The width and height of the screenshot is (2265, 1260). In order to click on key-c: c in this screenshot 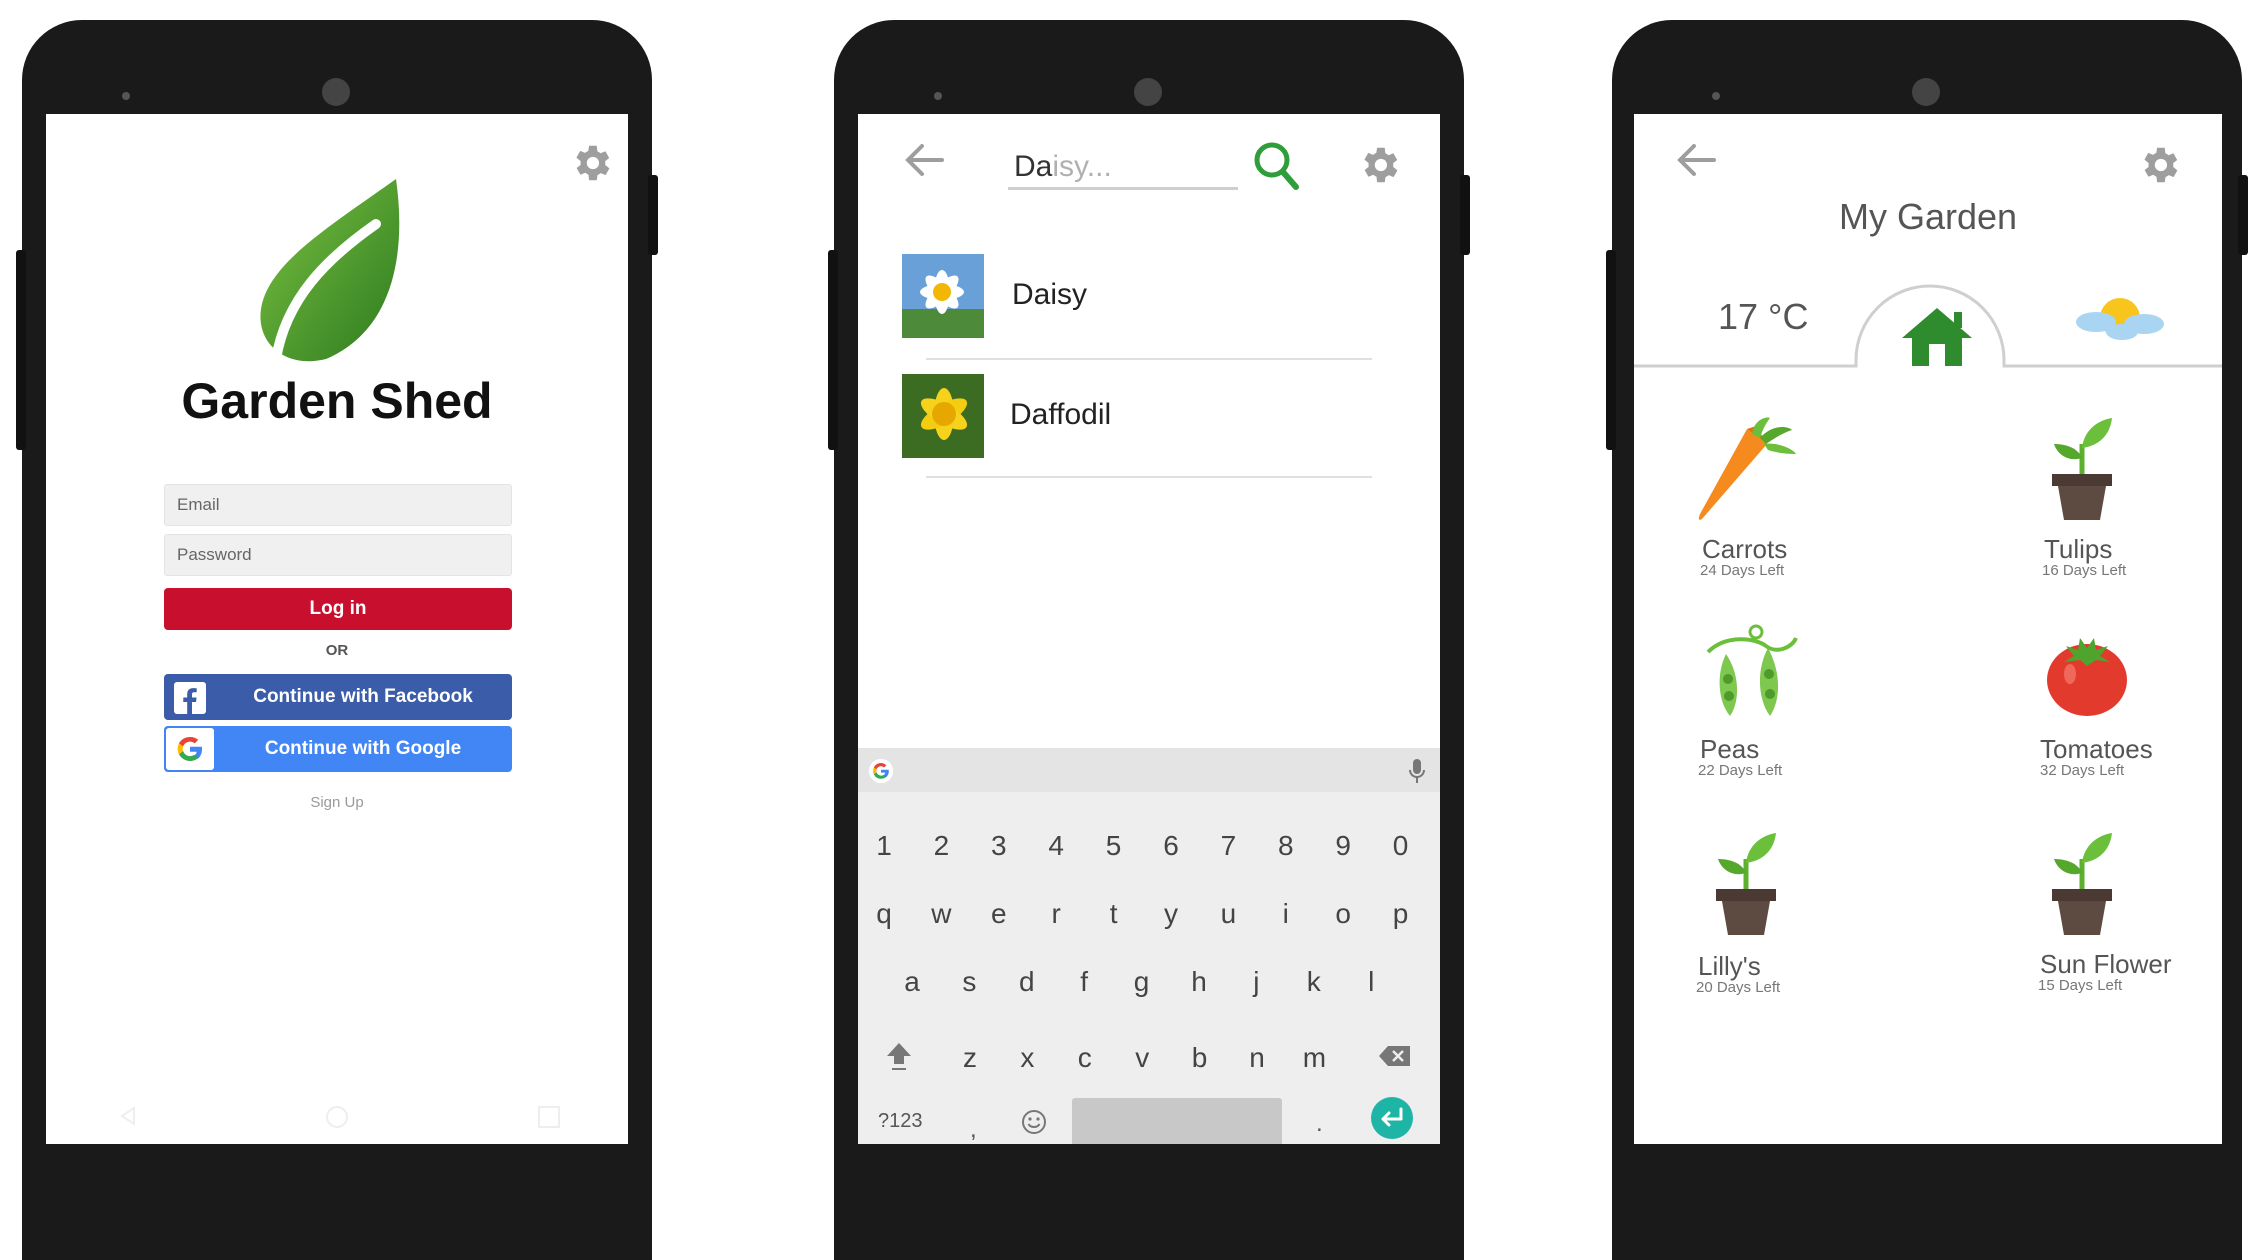, I will do `click(1085, 1058)`.